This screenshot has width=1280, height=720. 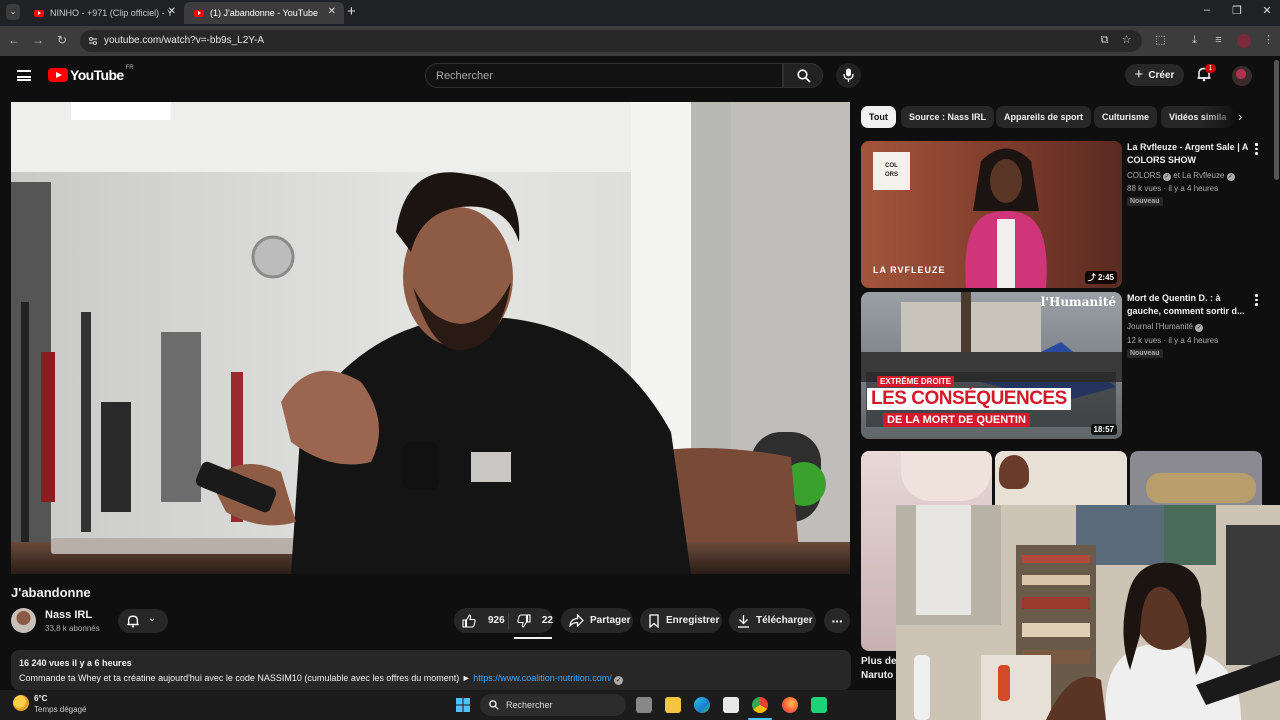 I want to click on dislike-count: 22, so click(x=547, y=620).